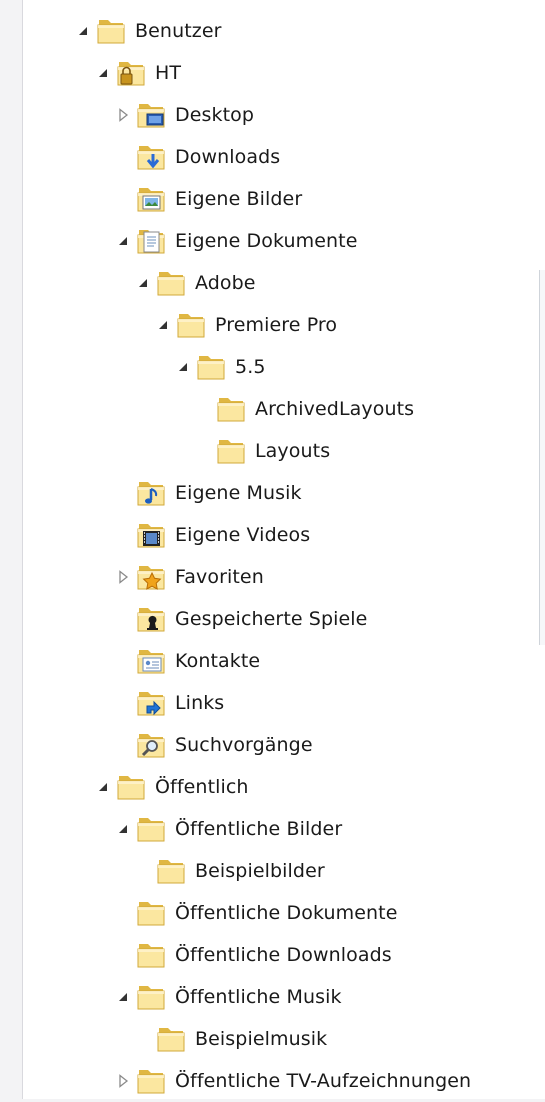 The height and width of the screenshot is (1102, 545). Describe the element at coordinates (219, 577) in the screenshot. I see `tree-item-label: Favoriten` at that location.